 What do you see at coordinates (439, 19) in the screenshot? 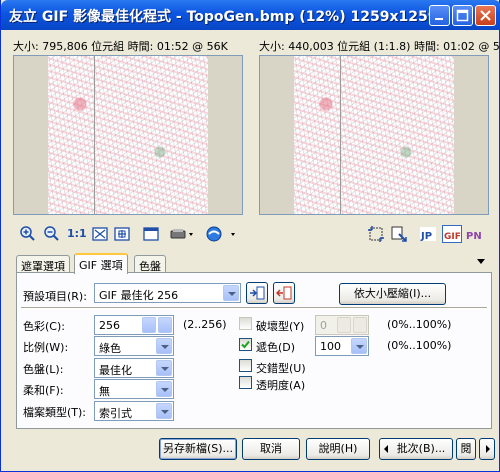
I see `minimize-icon` at bounding box center [439, 19].